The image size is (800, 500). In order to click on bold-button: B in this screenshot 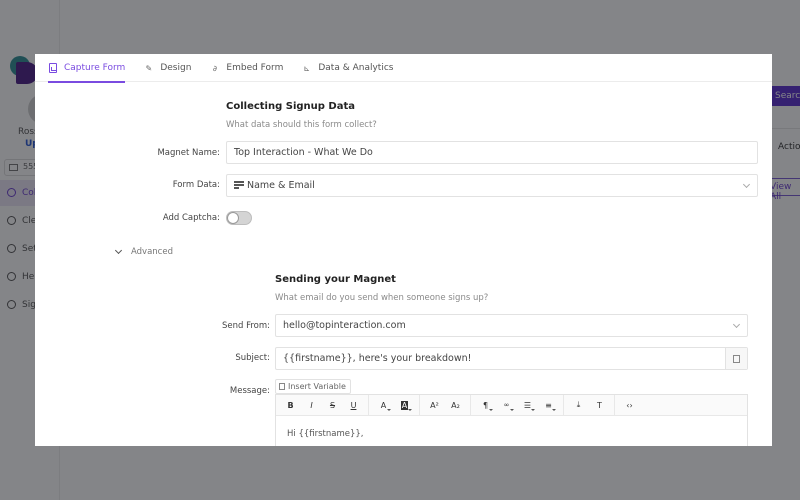, I will do `click(290, 405)`.